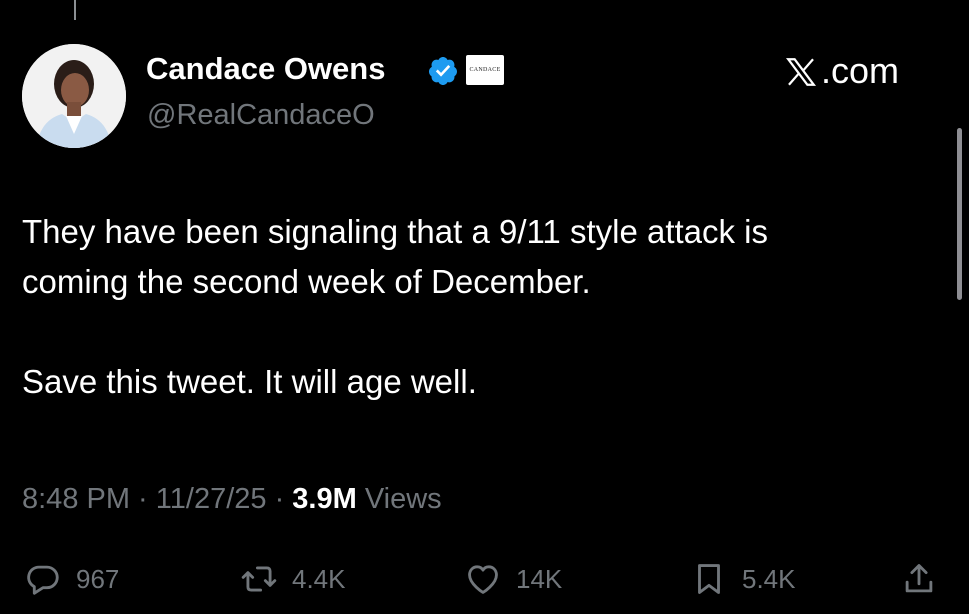  I want to click on share-icon, so click(919, 578).